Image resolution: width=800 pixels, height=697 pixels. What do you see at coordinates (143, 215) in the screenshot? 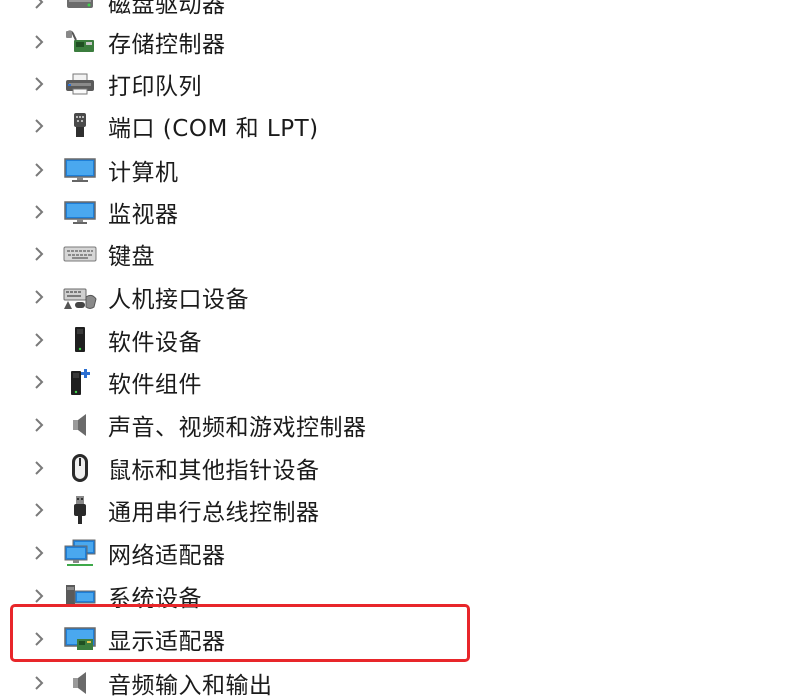
I see `tree-item-label: 监视器` at bounding box center [143, 215].